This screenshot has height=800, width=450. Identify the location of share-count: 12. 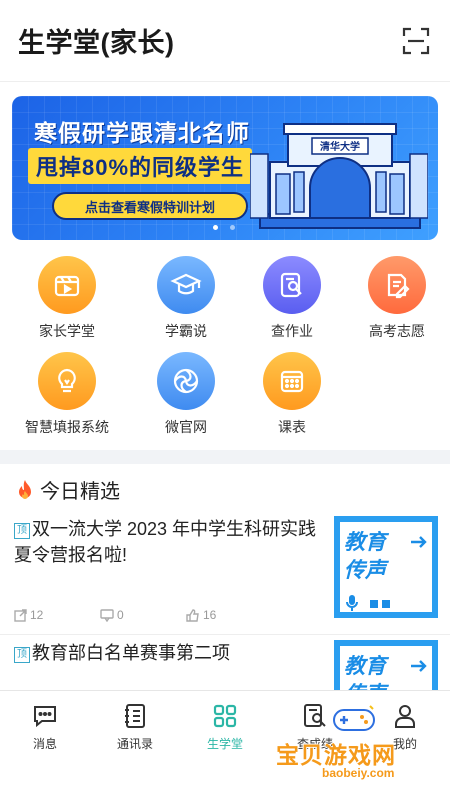
(37, 615).